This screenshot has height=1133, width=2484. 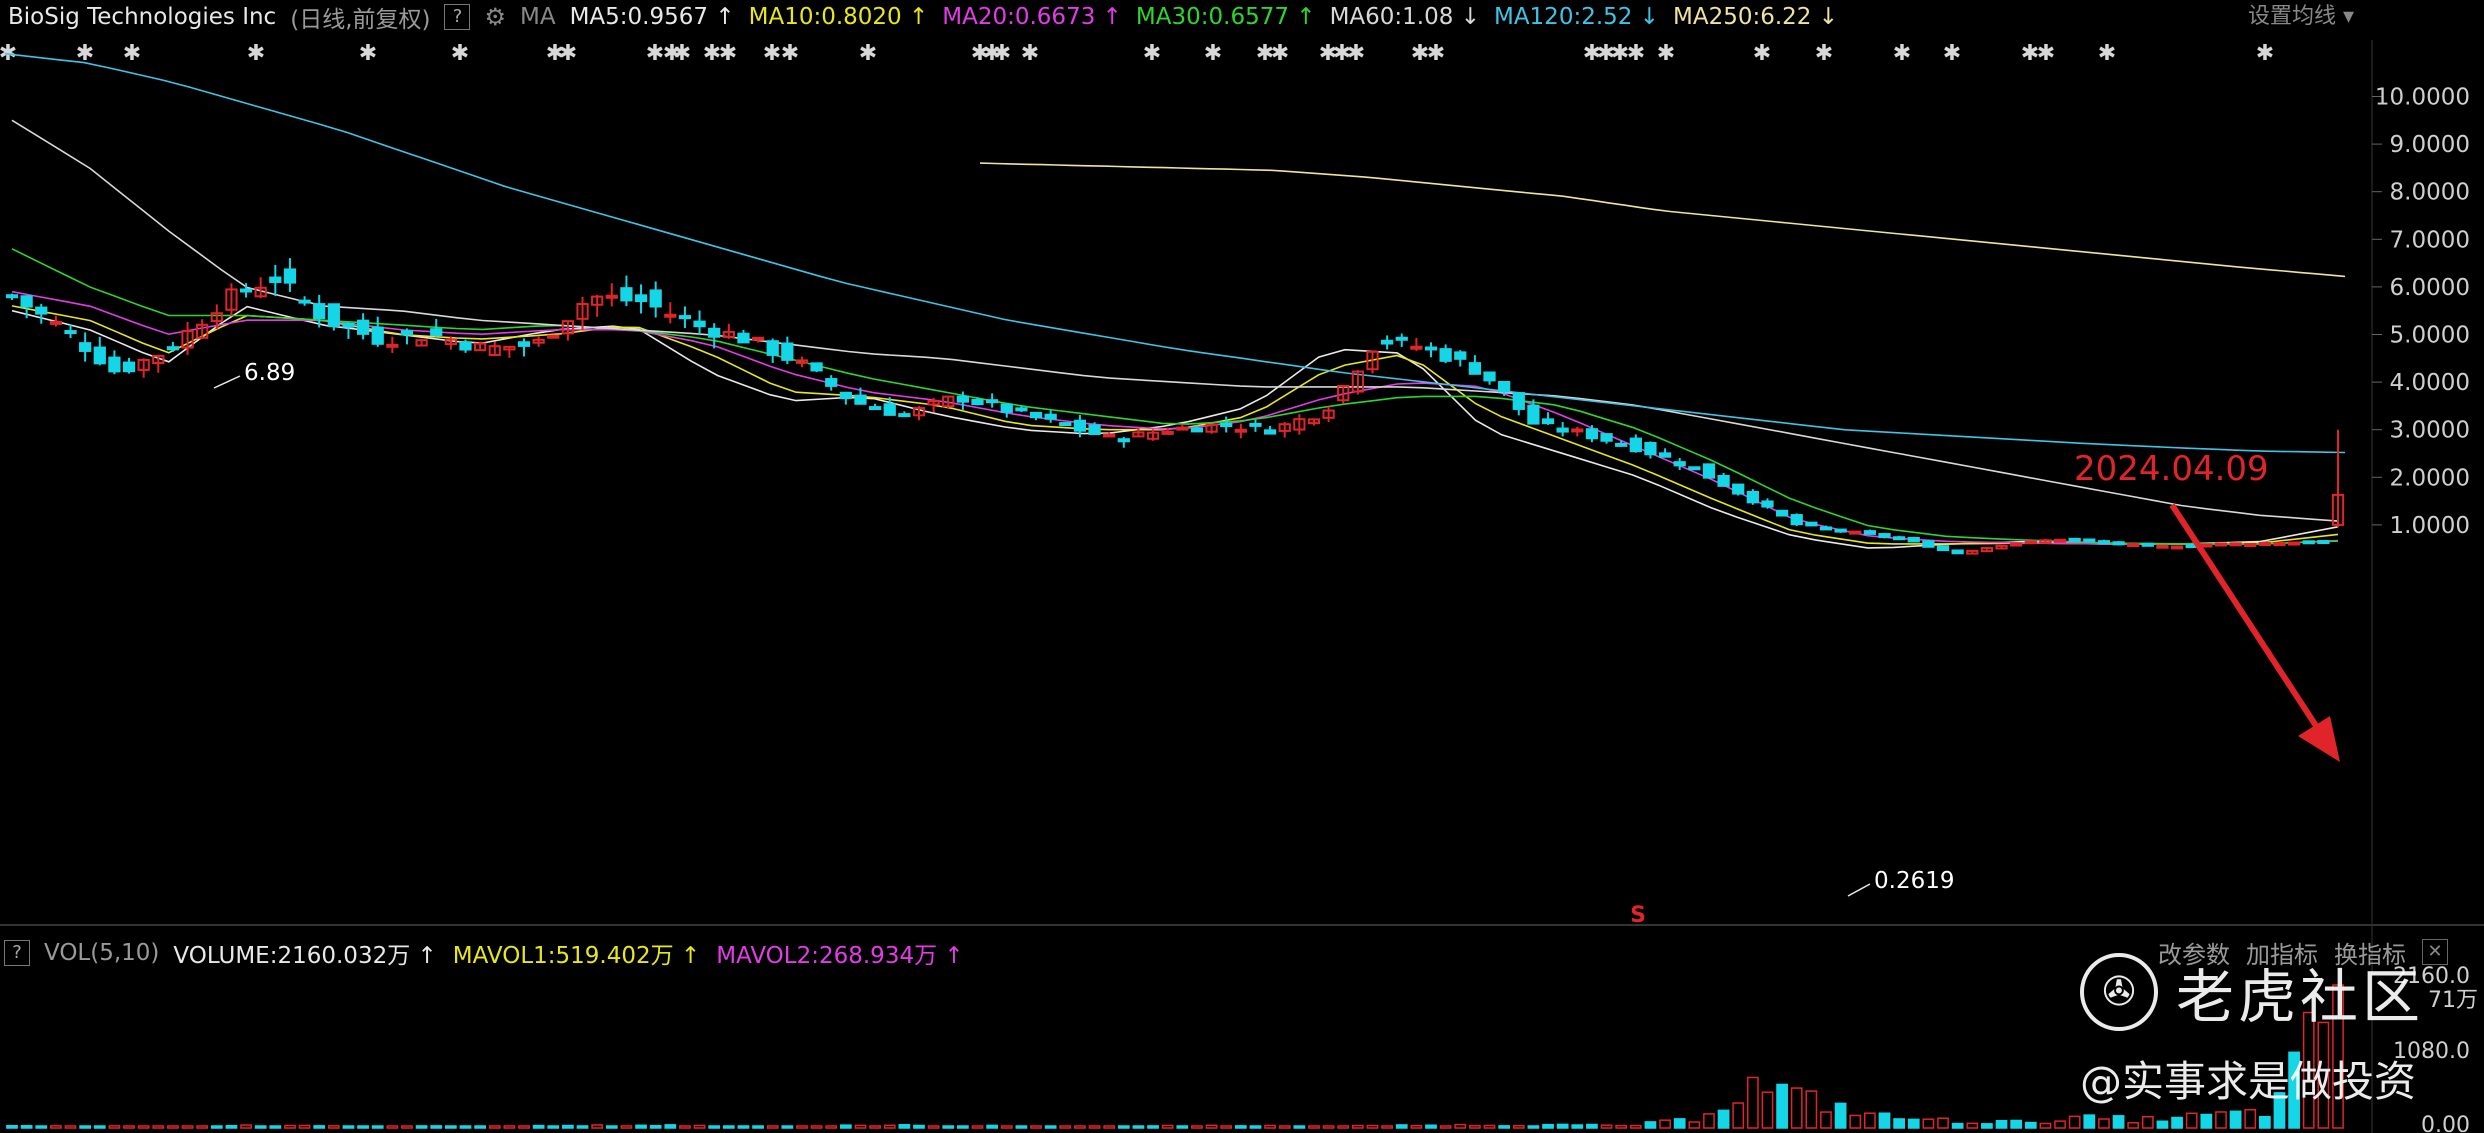 I want to click on low-price-label: 0.2619, so click(x=1914, y=881).